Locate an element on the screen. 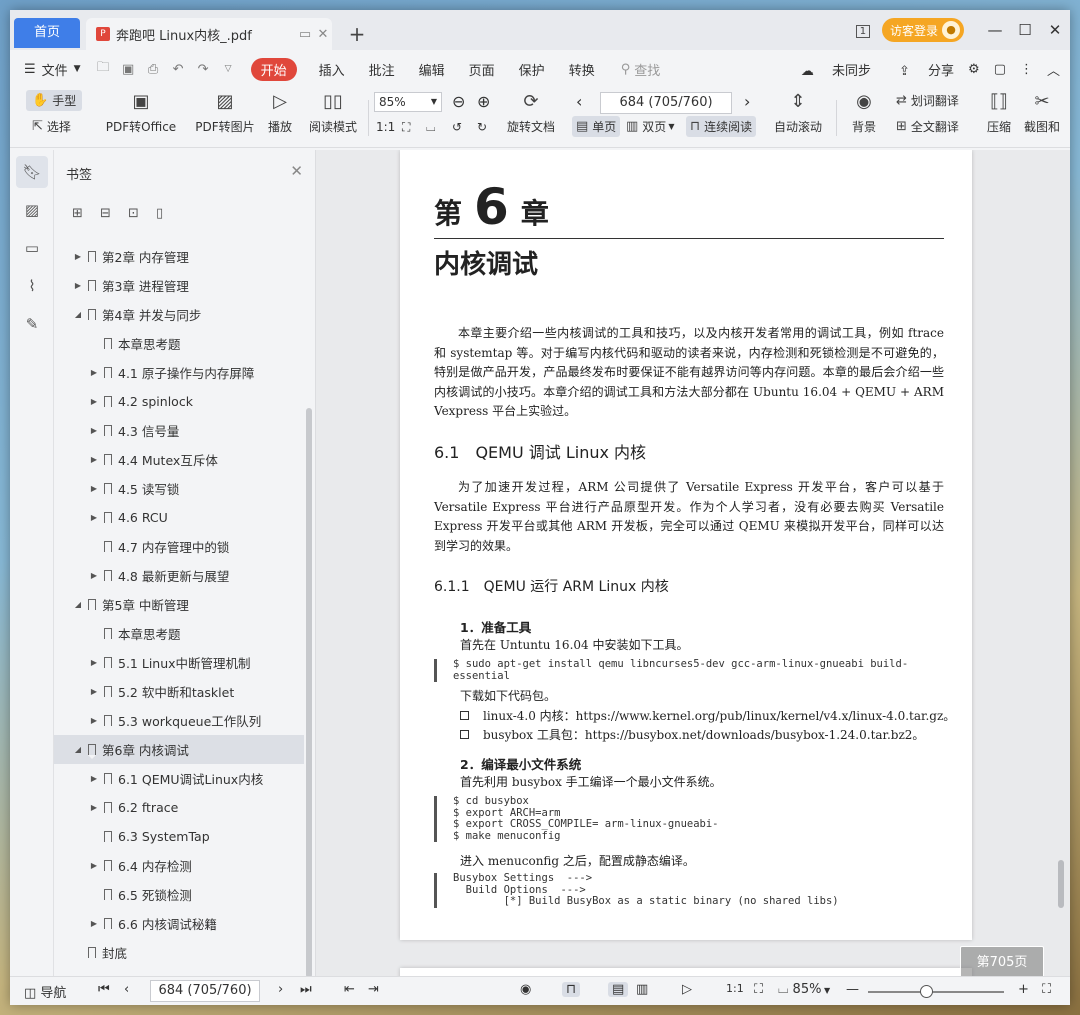 This screenshot has height=1015, width=1080. open-folder-icon: 🗀 is located at coordinates (103, 69).